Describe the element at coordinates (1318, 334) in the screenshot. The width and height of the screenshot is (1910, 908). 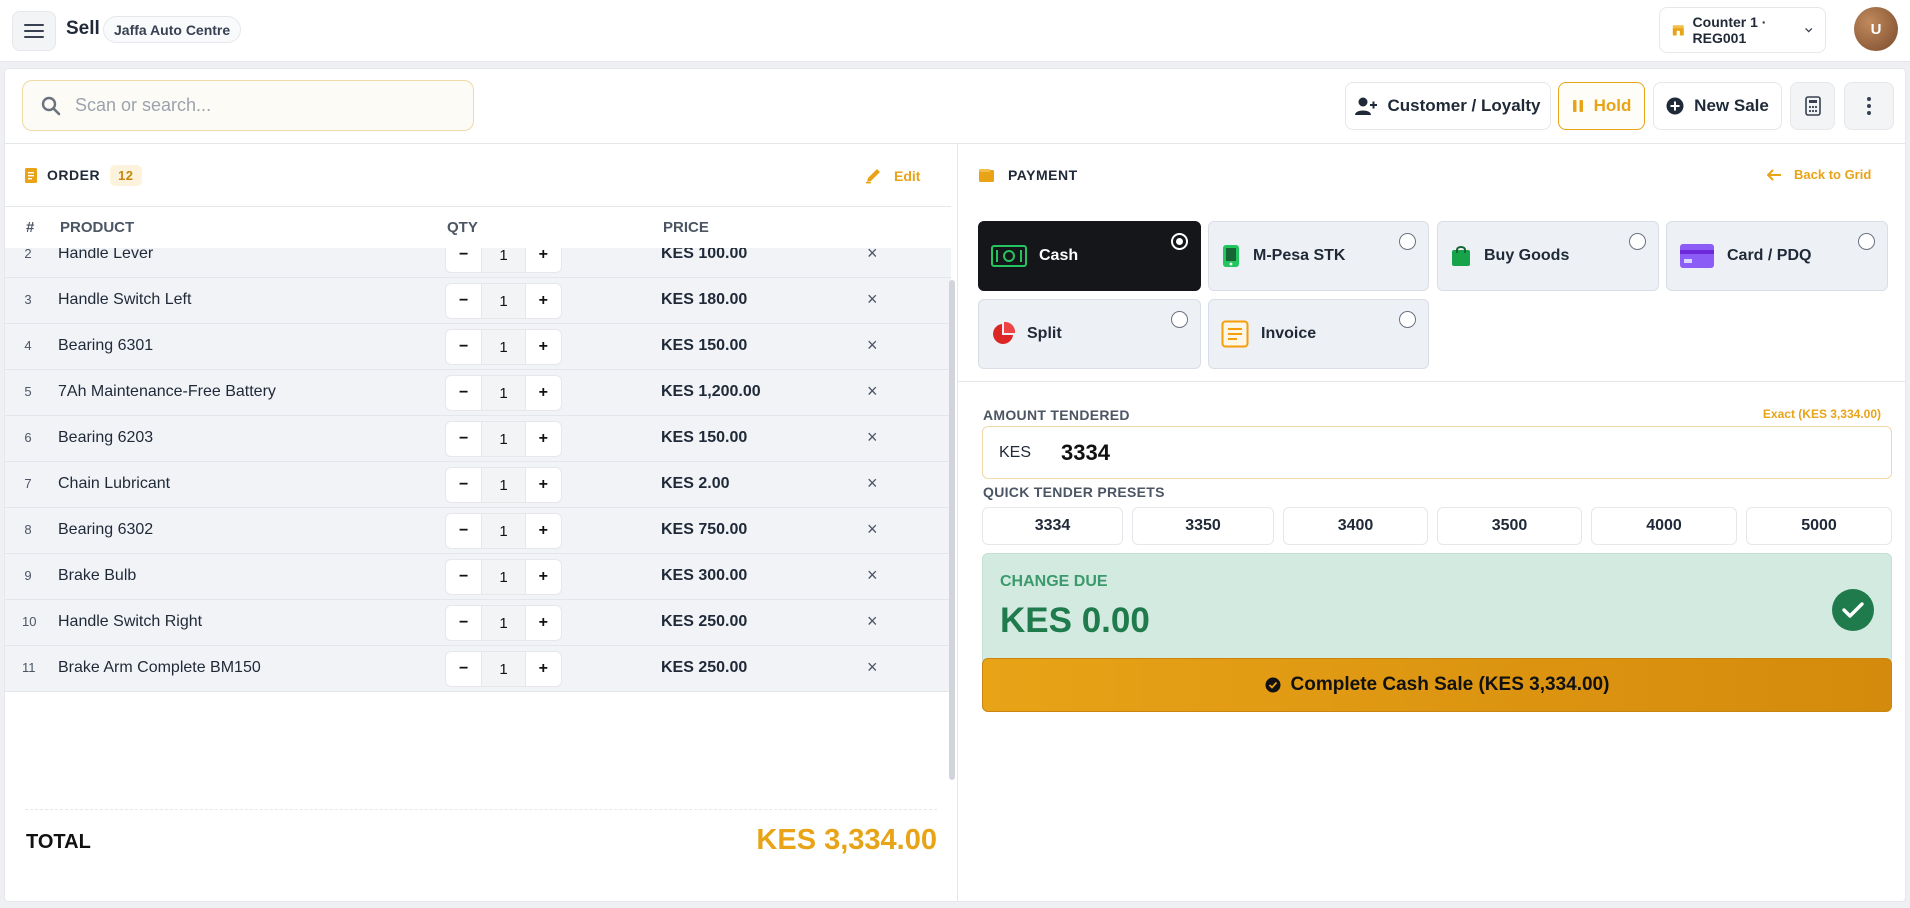
I see `payment-method-invoice: Invoice` at that location.